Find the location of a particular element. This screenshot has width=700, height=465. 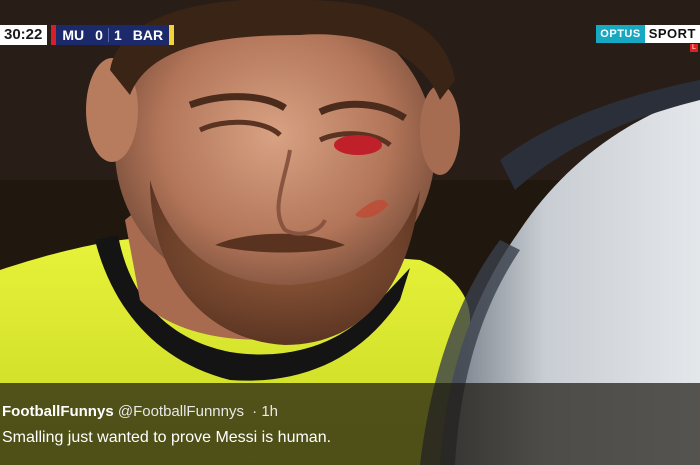

broadcaster-channel: SPORT is located at coordinates (672, 34).